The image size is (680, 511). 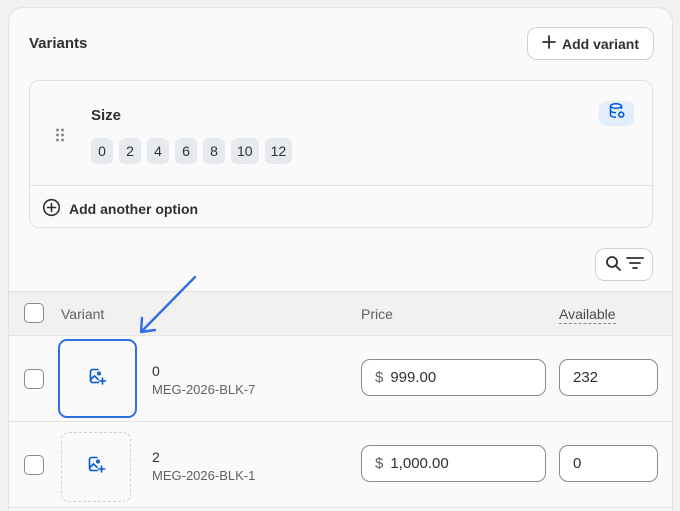 I want to click on divider, so click(x=341, y=185).